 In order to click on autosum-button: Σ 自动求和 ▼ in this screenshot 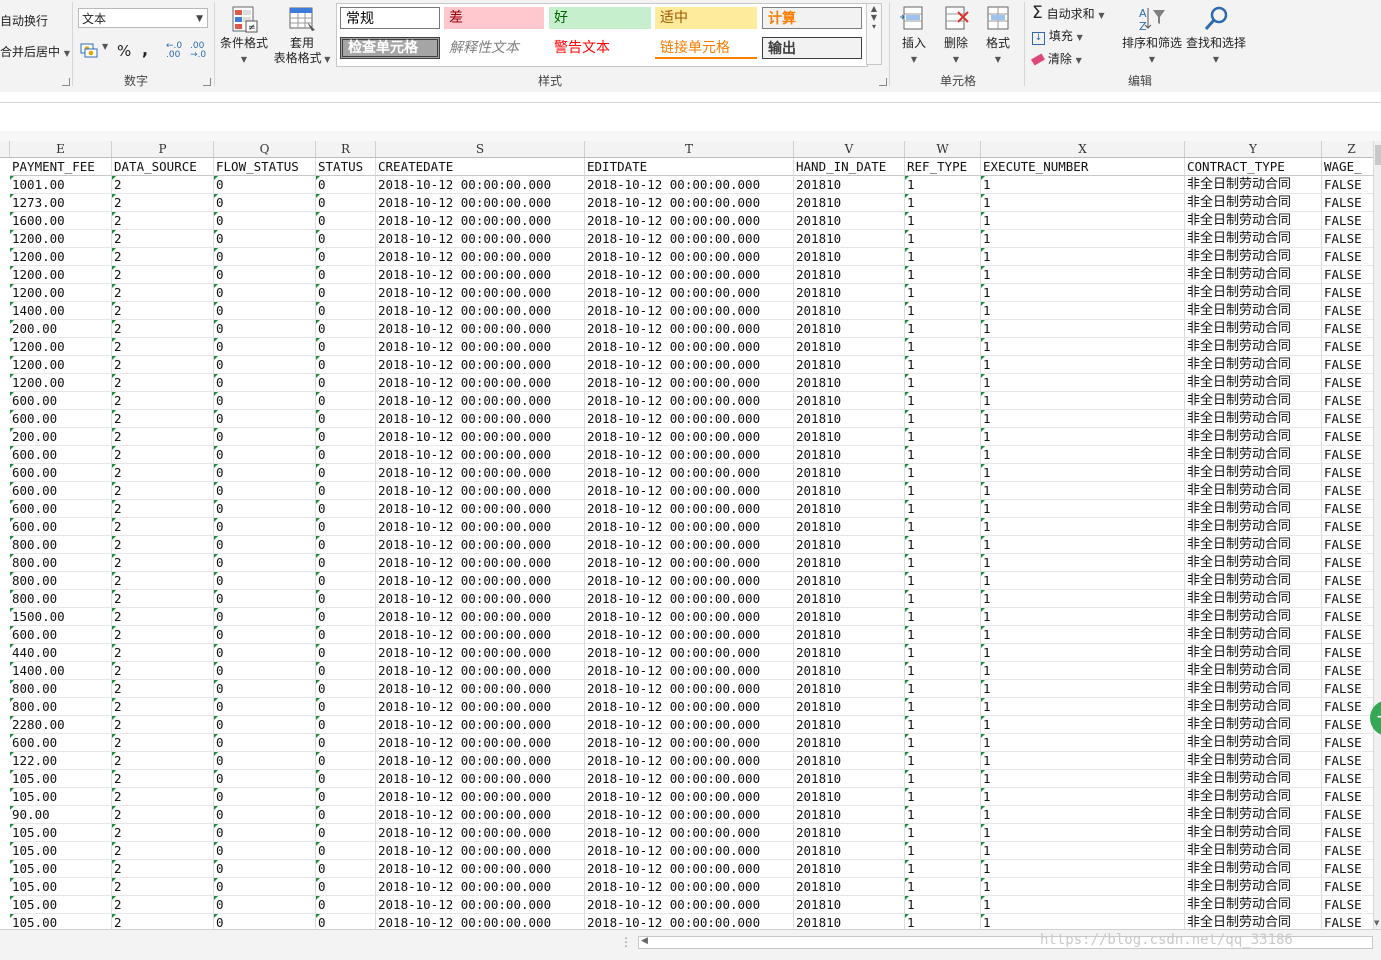, I will do `click(1068, 13)`.